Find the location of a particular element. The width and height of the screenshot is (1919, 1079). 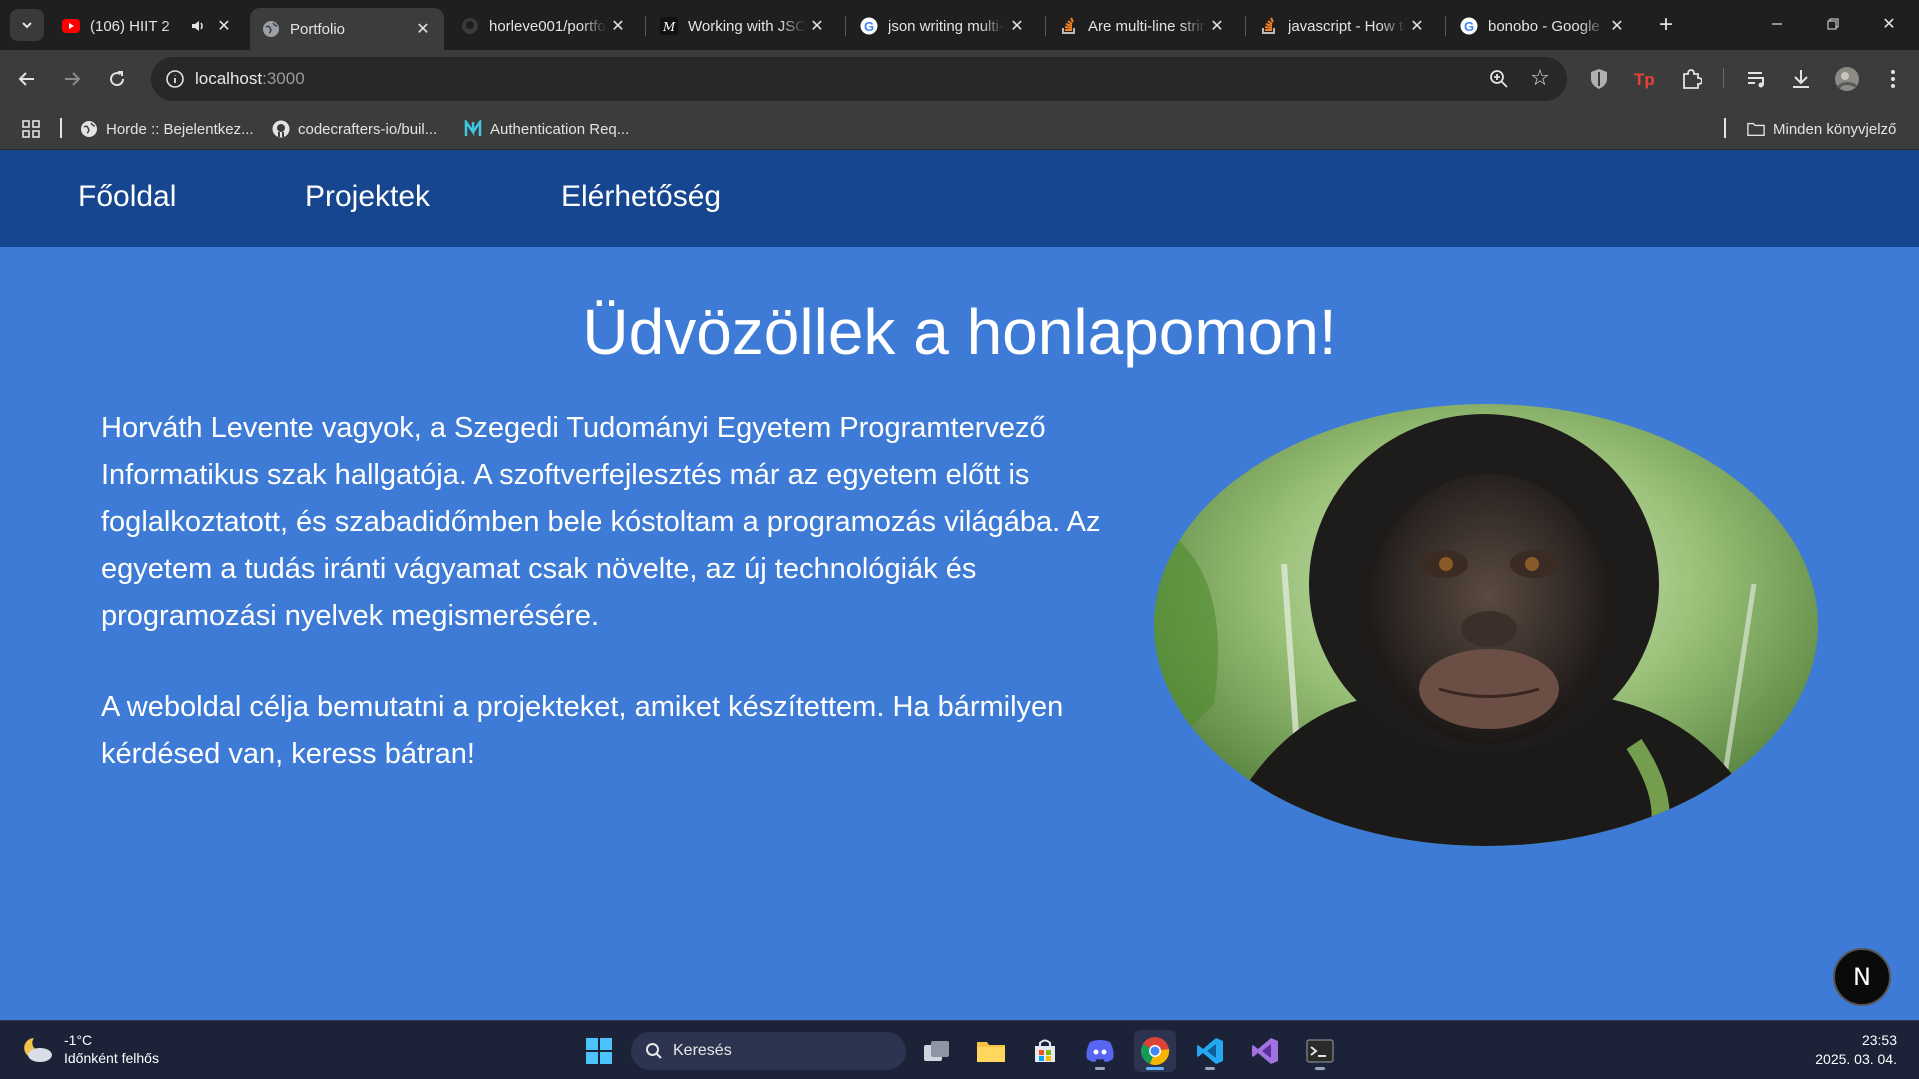

nav-link-projects: Projektek is located at coordinates (367, 197).